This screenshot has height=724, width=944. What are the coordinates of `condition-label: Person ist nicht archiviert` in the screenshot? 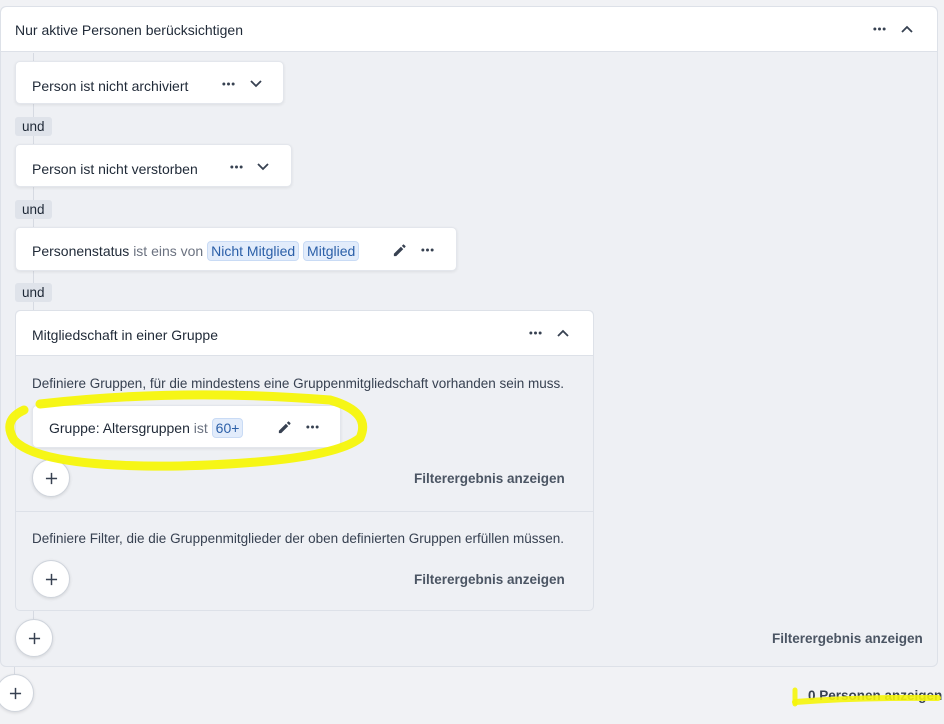 It's located at (110, 86).